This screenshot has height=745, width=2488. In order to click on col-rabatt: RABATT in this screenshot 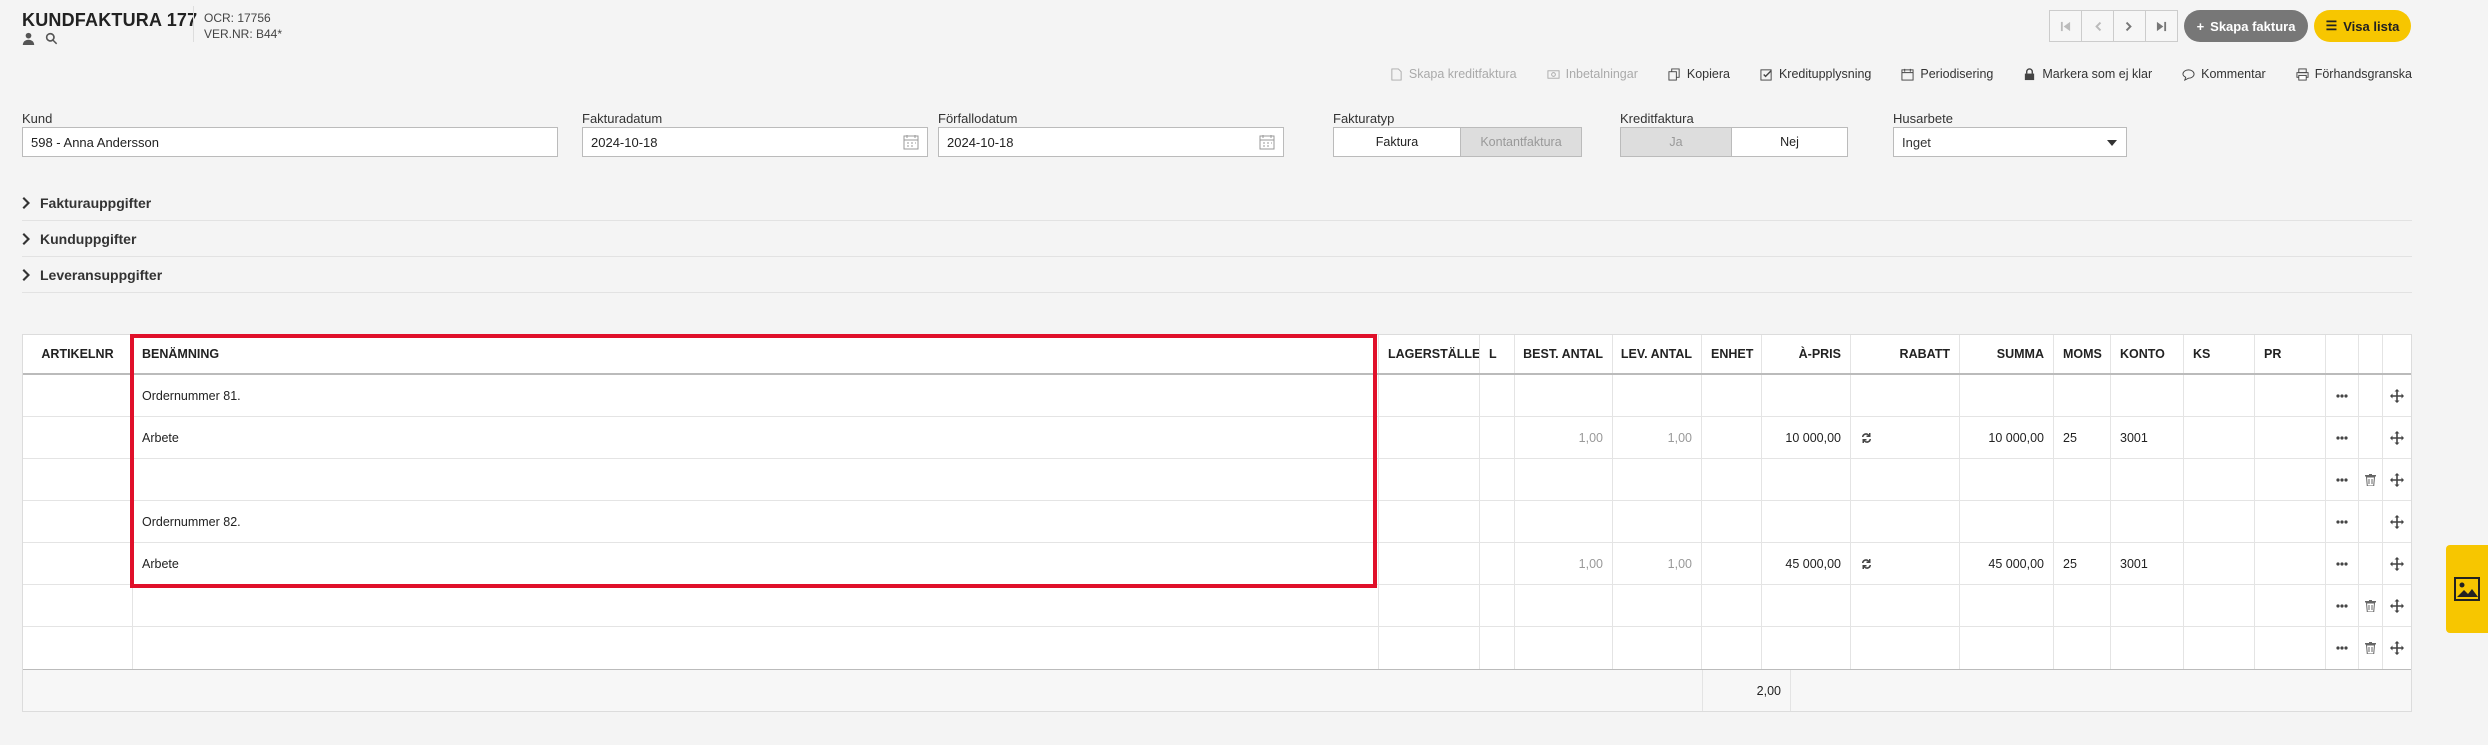, I will do `click(1905, 354)`.